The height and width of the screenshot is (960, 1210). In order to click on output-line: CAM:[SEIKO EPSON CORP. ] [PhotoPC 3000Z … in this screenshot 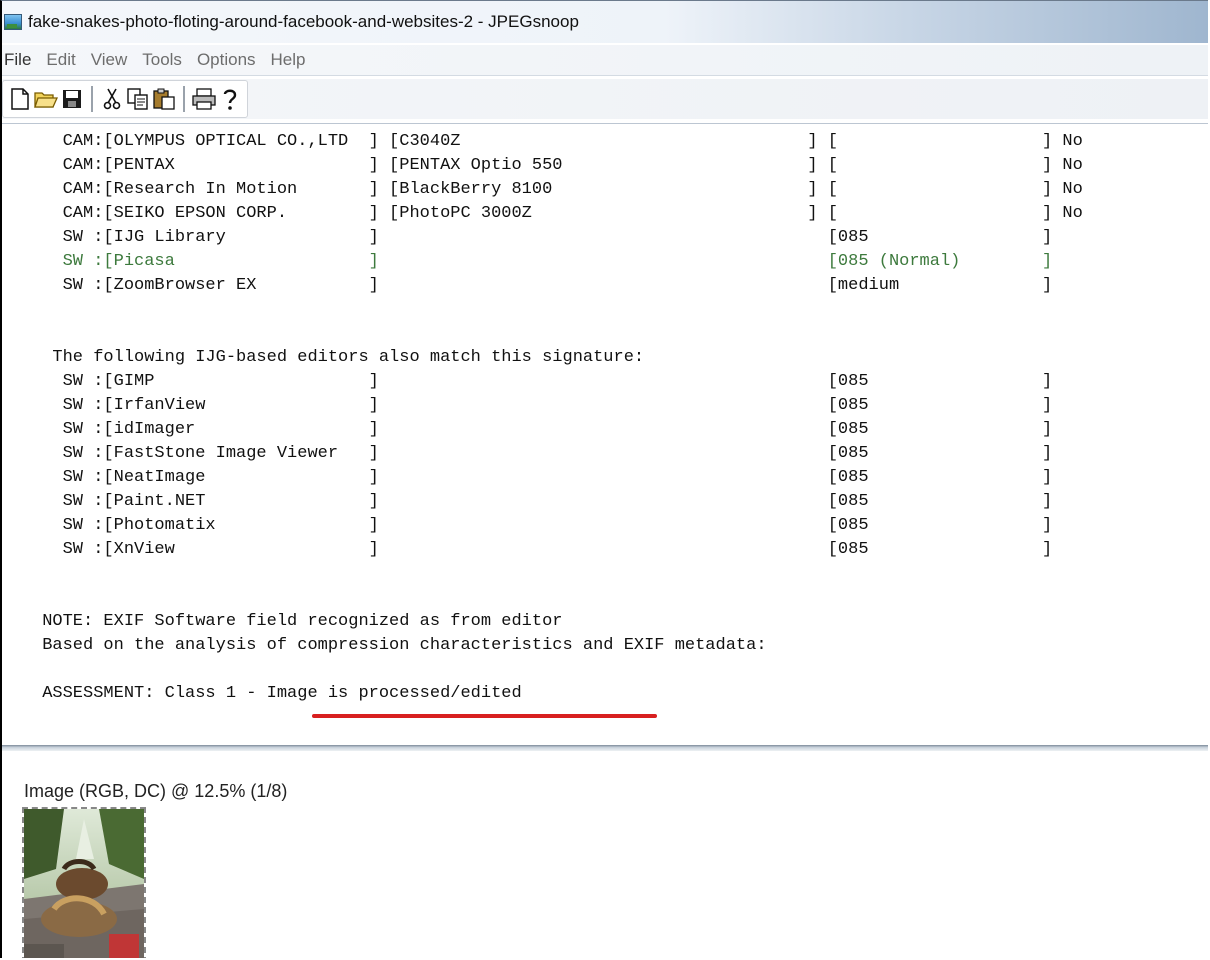, I will do `click(557, 213)`.